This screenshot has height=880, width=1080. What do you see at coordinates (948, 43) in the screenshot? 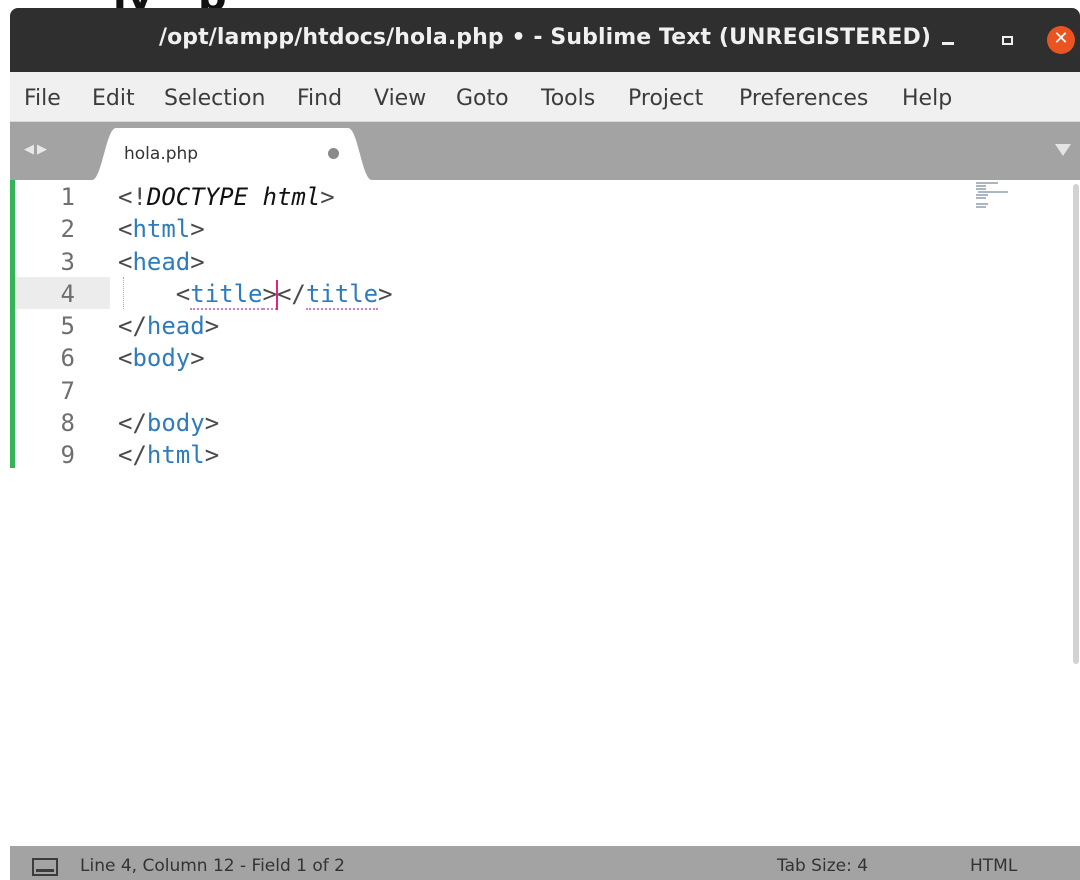
I see `minimize-icon` at bounding box center [948, 43].